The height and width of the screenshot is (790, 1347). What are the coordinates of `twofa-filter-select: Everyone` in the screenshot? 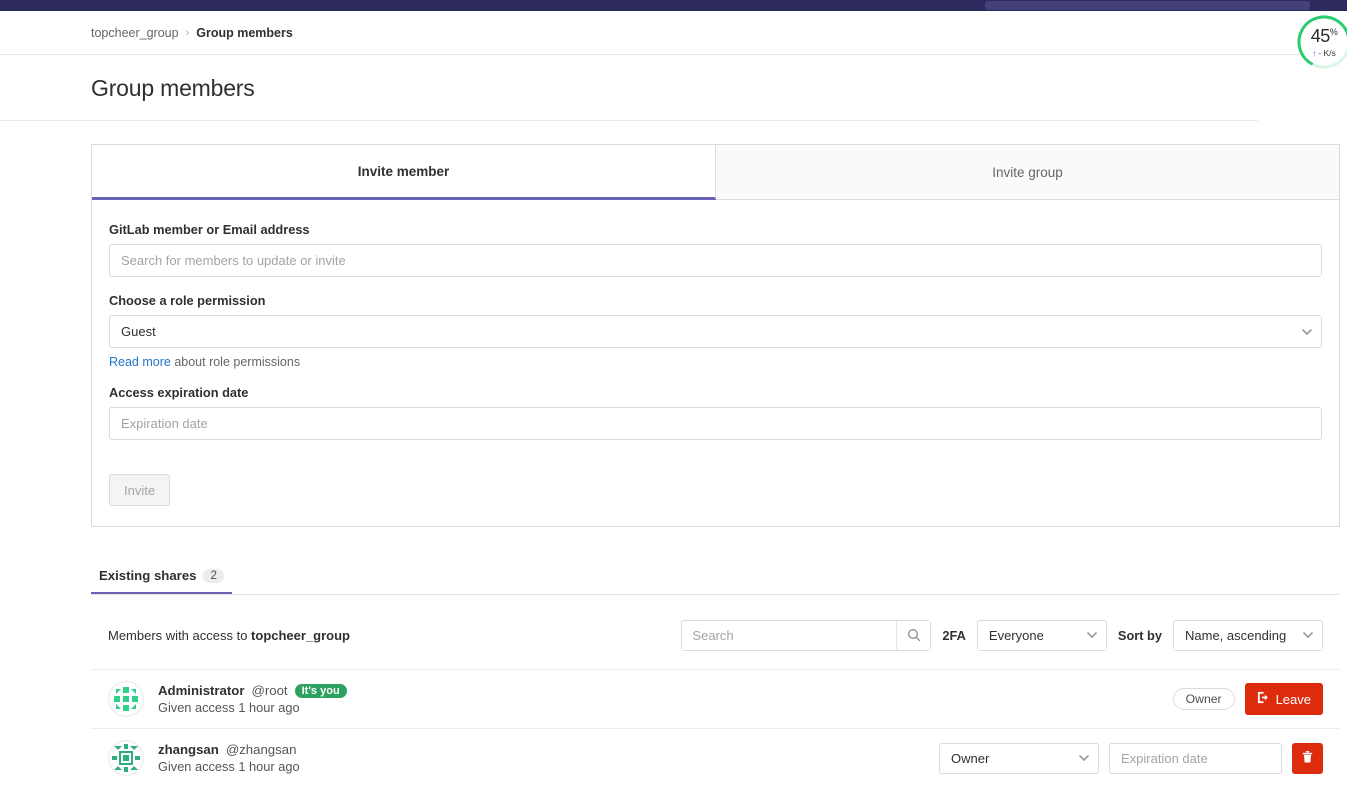 It's located at (1041, 635).